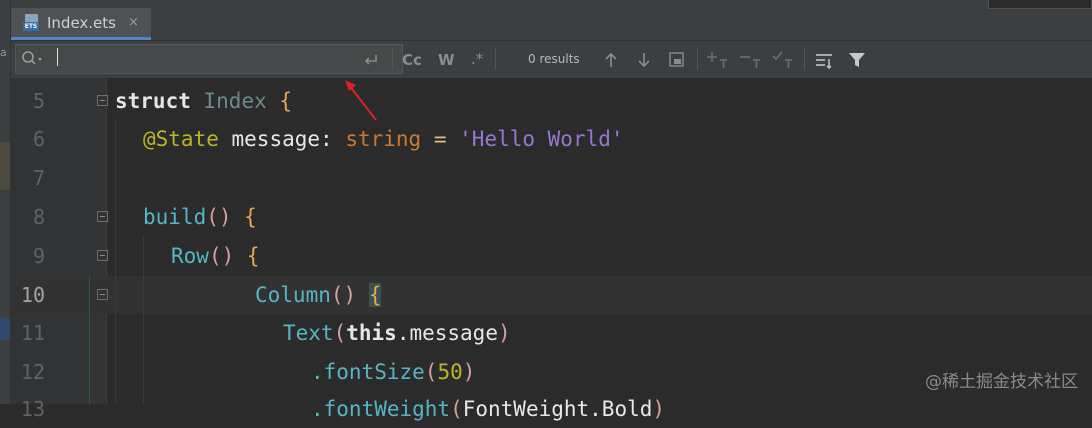  I want to click on code-text: Row() {, so click(215, 256).